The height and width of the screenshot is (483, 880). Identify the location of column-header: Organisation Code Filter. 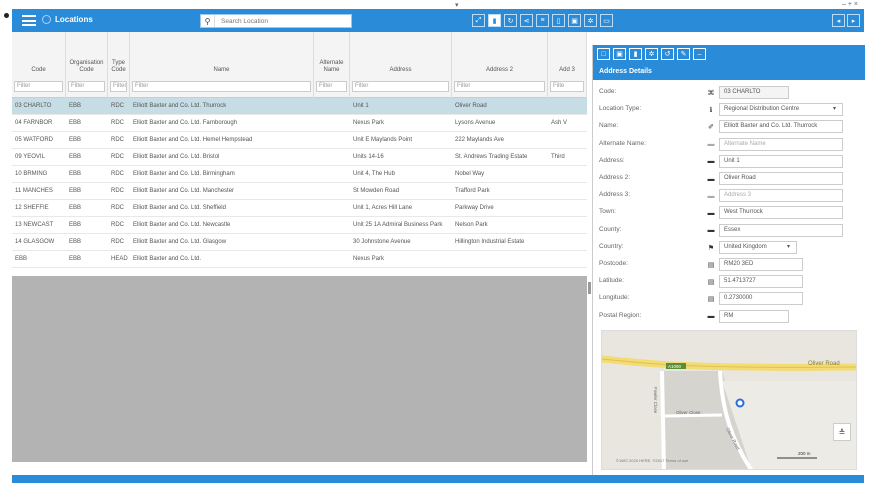
(87, 65).